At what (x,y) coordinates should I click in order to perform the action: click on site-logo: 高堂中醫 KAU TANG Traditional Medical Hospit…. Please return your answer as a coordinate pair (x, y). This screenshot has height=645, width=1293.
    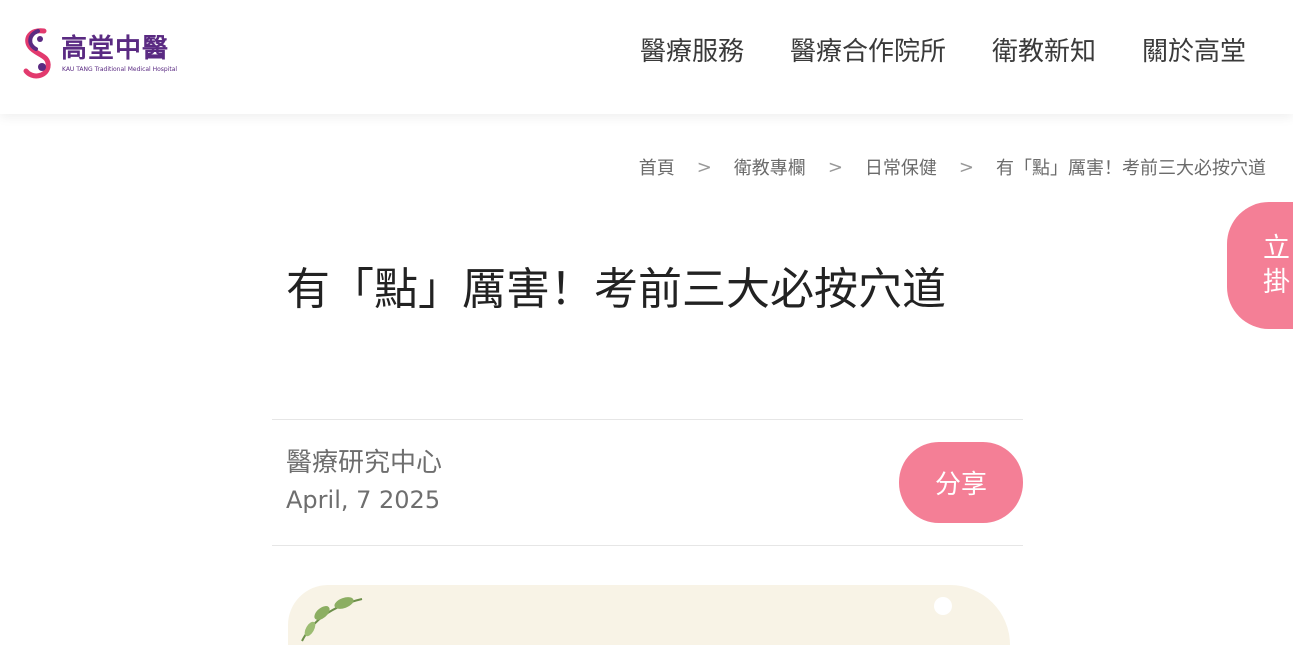
    Looking at the image, I should click on (112, 53).